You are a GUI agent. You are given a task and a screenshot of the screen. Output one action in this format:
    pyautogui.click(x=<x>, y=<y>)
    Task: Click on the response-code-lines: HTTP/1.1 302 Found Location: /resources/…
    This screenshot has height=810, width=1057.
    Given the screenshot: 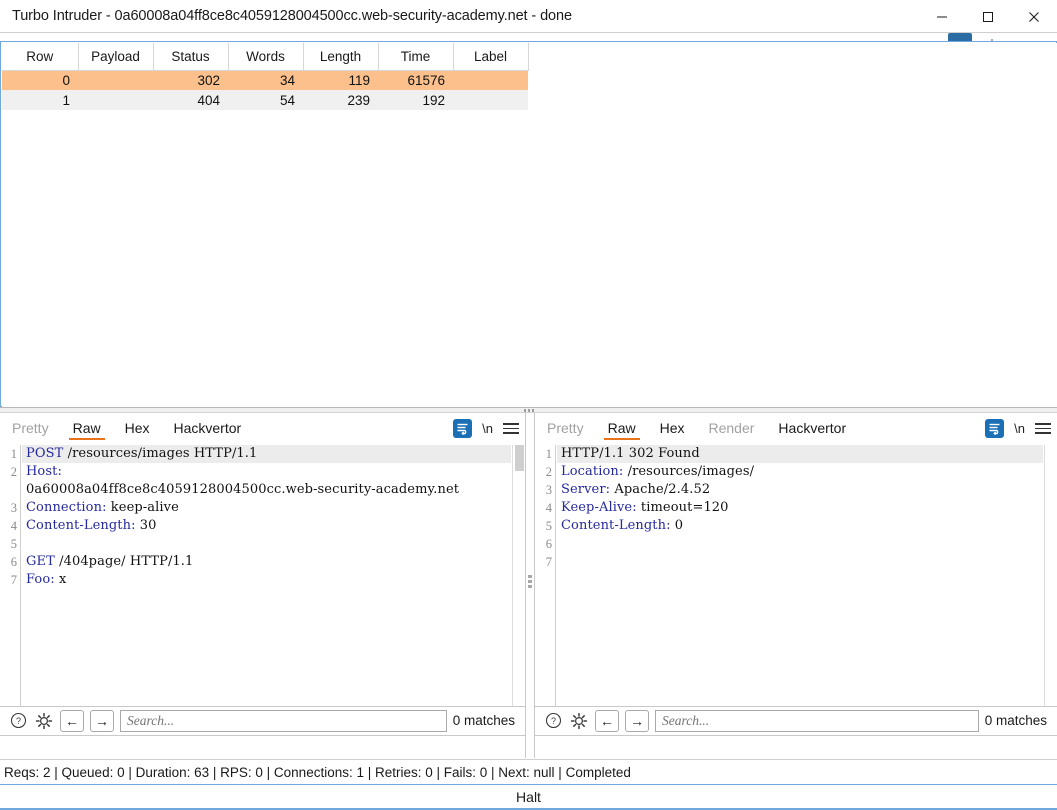 What is the action you would take?
    pyautogui.click(x=800, y=508)
    